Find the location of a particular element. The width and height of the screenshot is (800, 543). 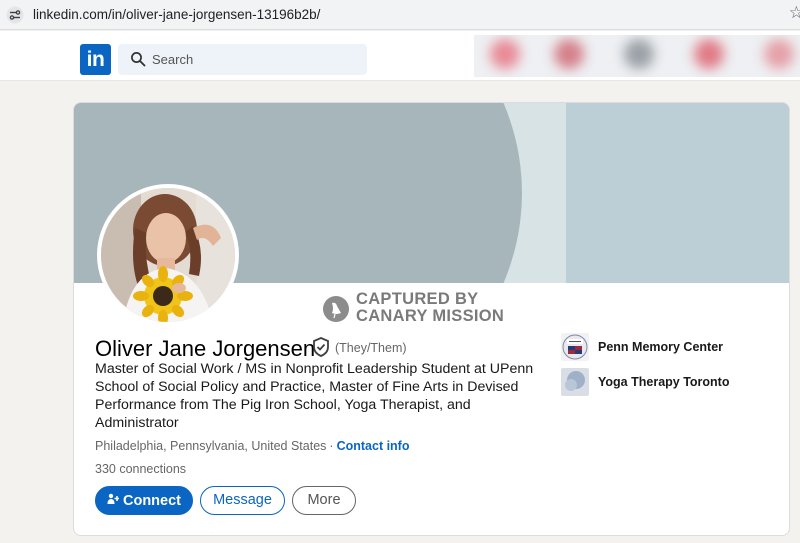

search-input is located at coordinates (252, 59).